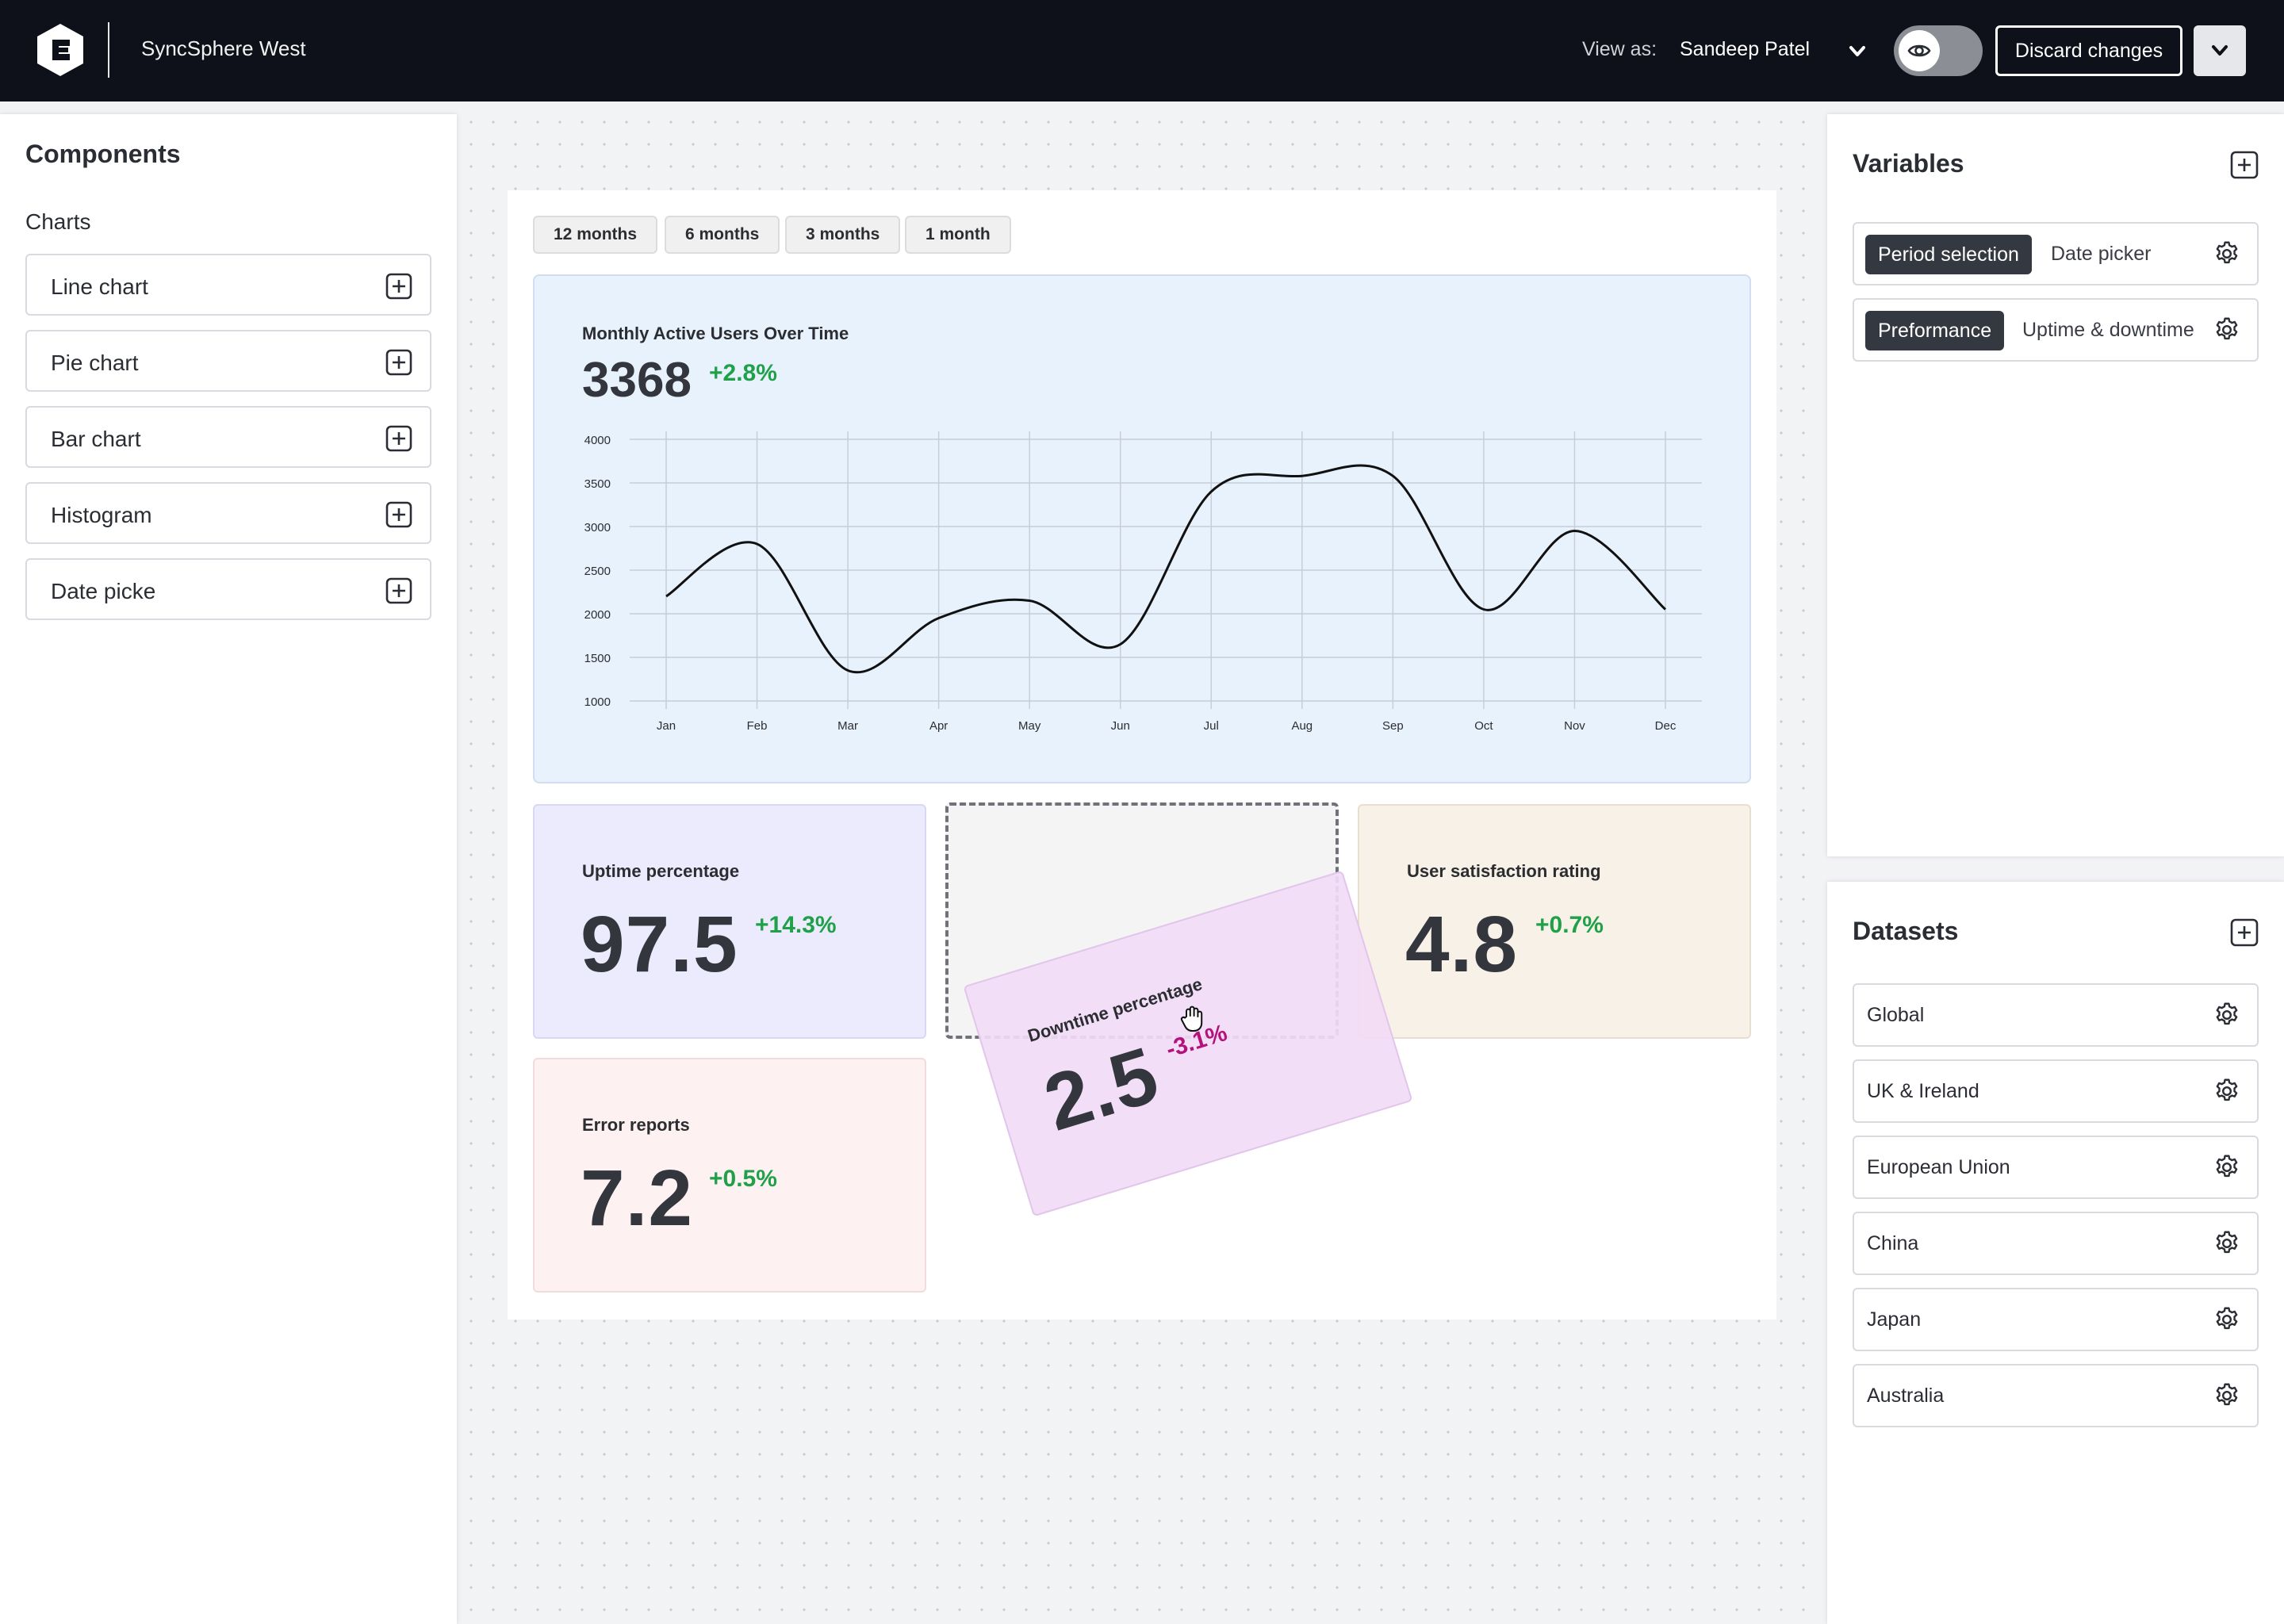 This screenshot has height=1624, width=2284. What do you see at coordinates (1745, 49) in the screenshot?
I see `view-as-user-select: Sandeep Patel` at bounding box center [1745, 49].